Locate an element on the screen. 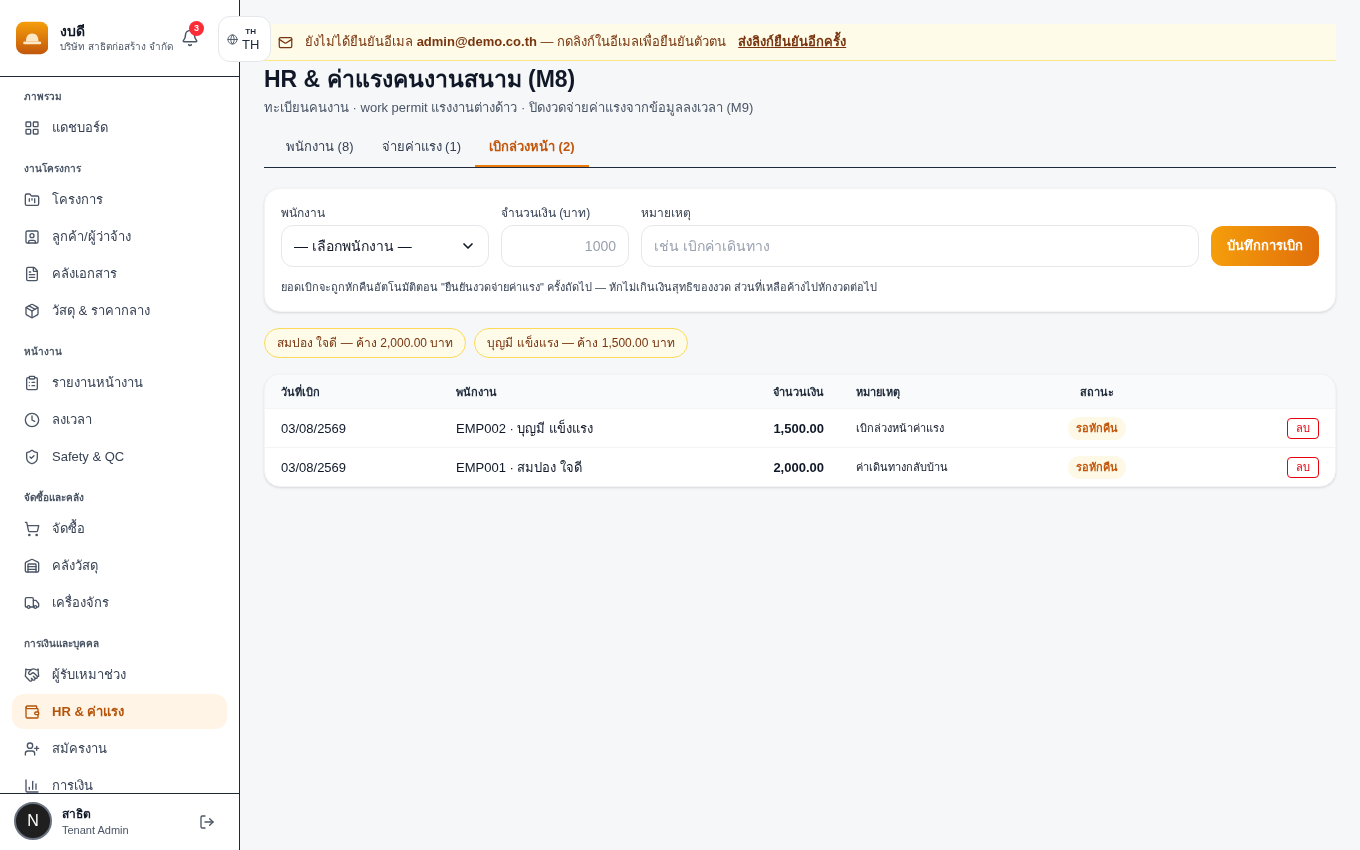 The width and height of the screenshot is (1360, 850). app-name: งบดี is located at coordinates (73, 32).